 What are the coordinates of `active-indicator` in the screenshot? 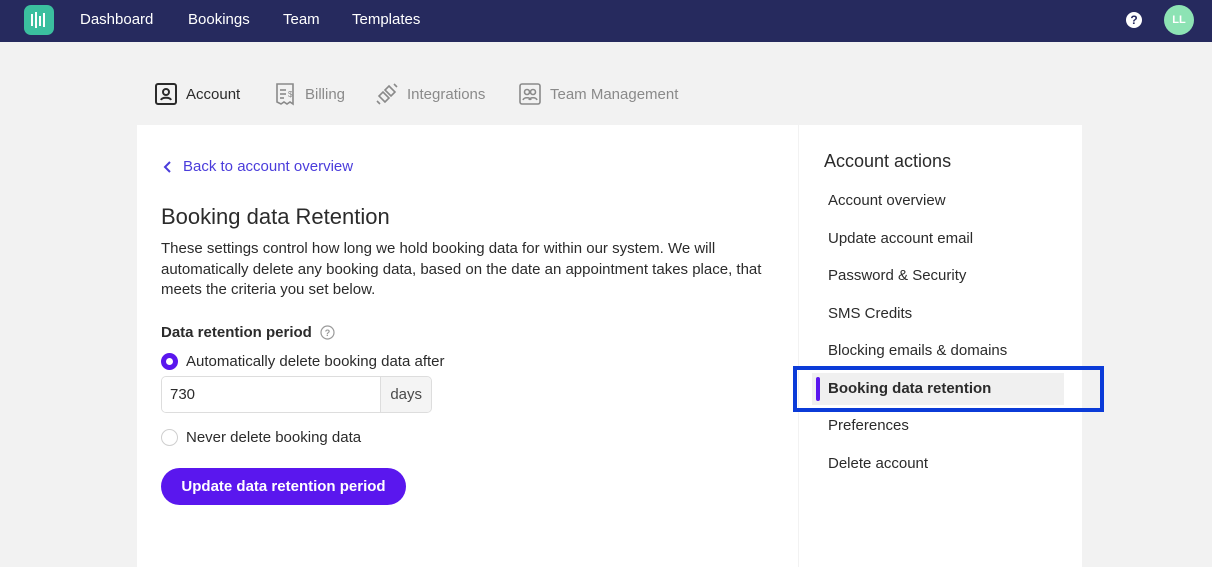 It's located at (818, 389).